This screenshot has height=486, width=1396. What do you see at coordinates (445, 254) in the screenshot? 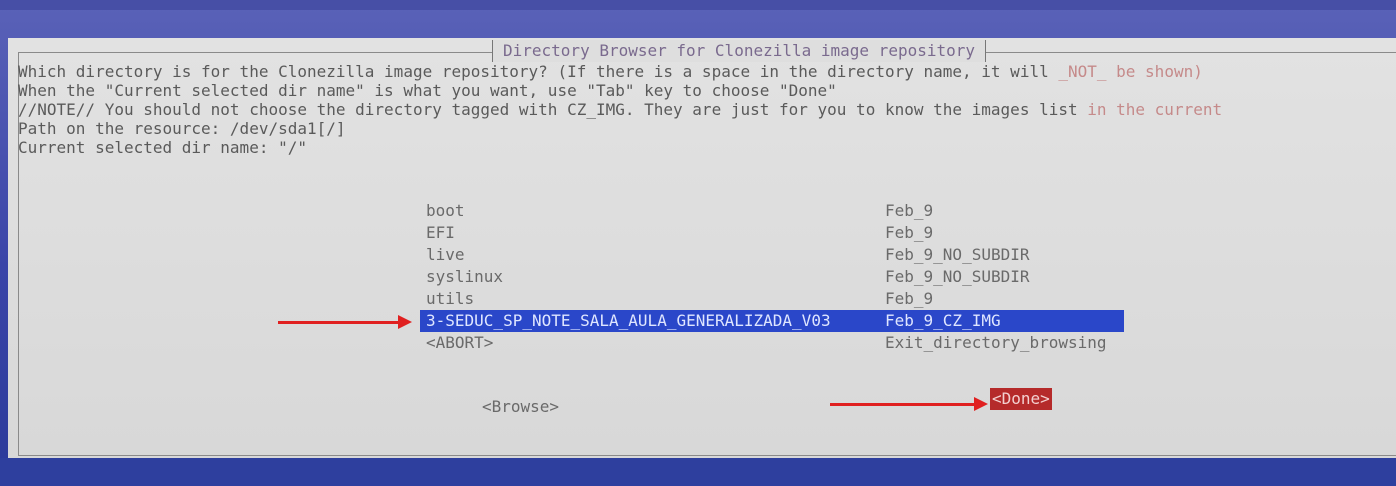
I see `dir-name: live` at bounding box center [445, 254].